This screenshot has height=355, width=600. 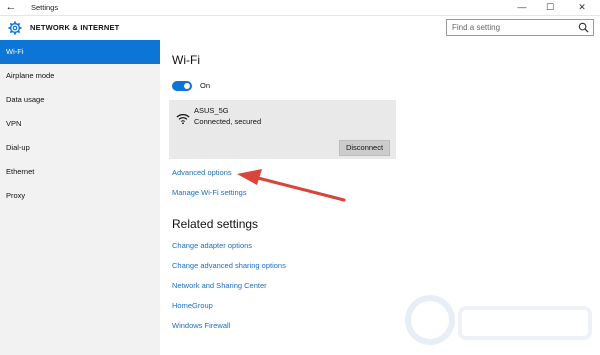 What do you see at coordinates (550, 8) in the screenshot?
I see `maximize-button: ☐` at bounding box center [550, 8].